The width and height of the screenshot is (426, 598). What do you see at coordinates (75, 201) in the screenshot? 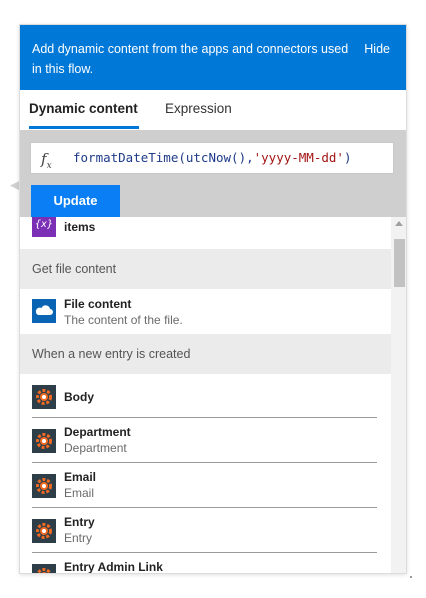
I see `update-button: Update` at bounding box center [75, 201].